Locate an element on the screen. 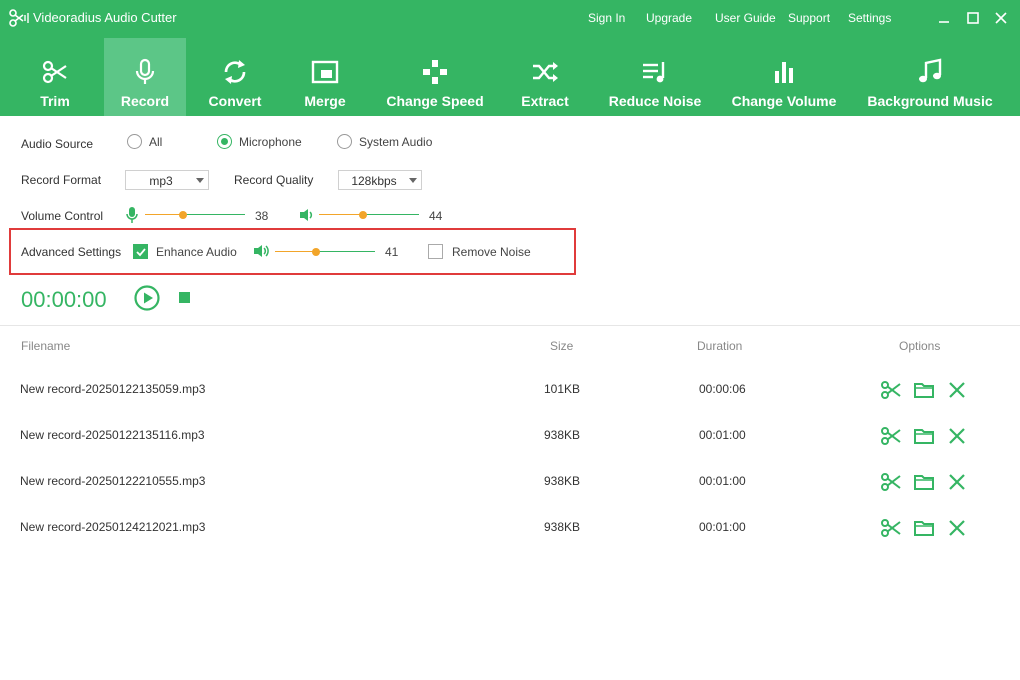 The width and height of the screenshot is (1020, 680). tool-record-label: Record is located at coordinates (145, 101).